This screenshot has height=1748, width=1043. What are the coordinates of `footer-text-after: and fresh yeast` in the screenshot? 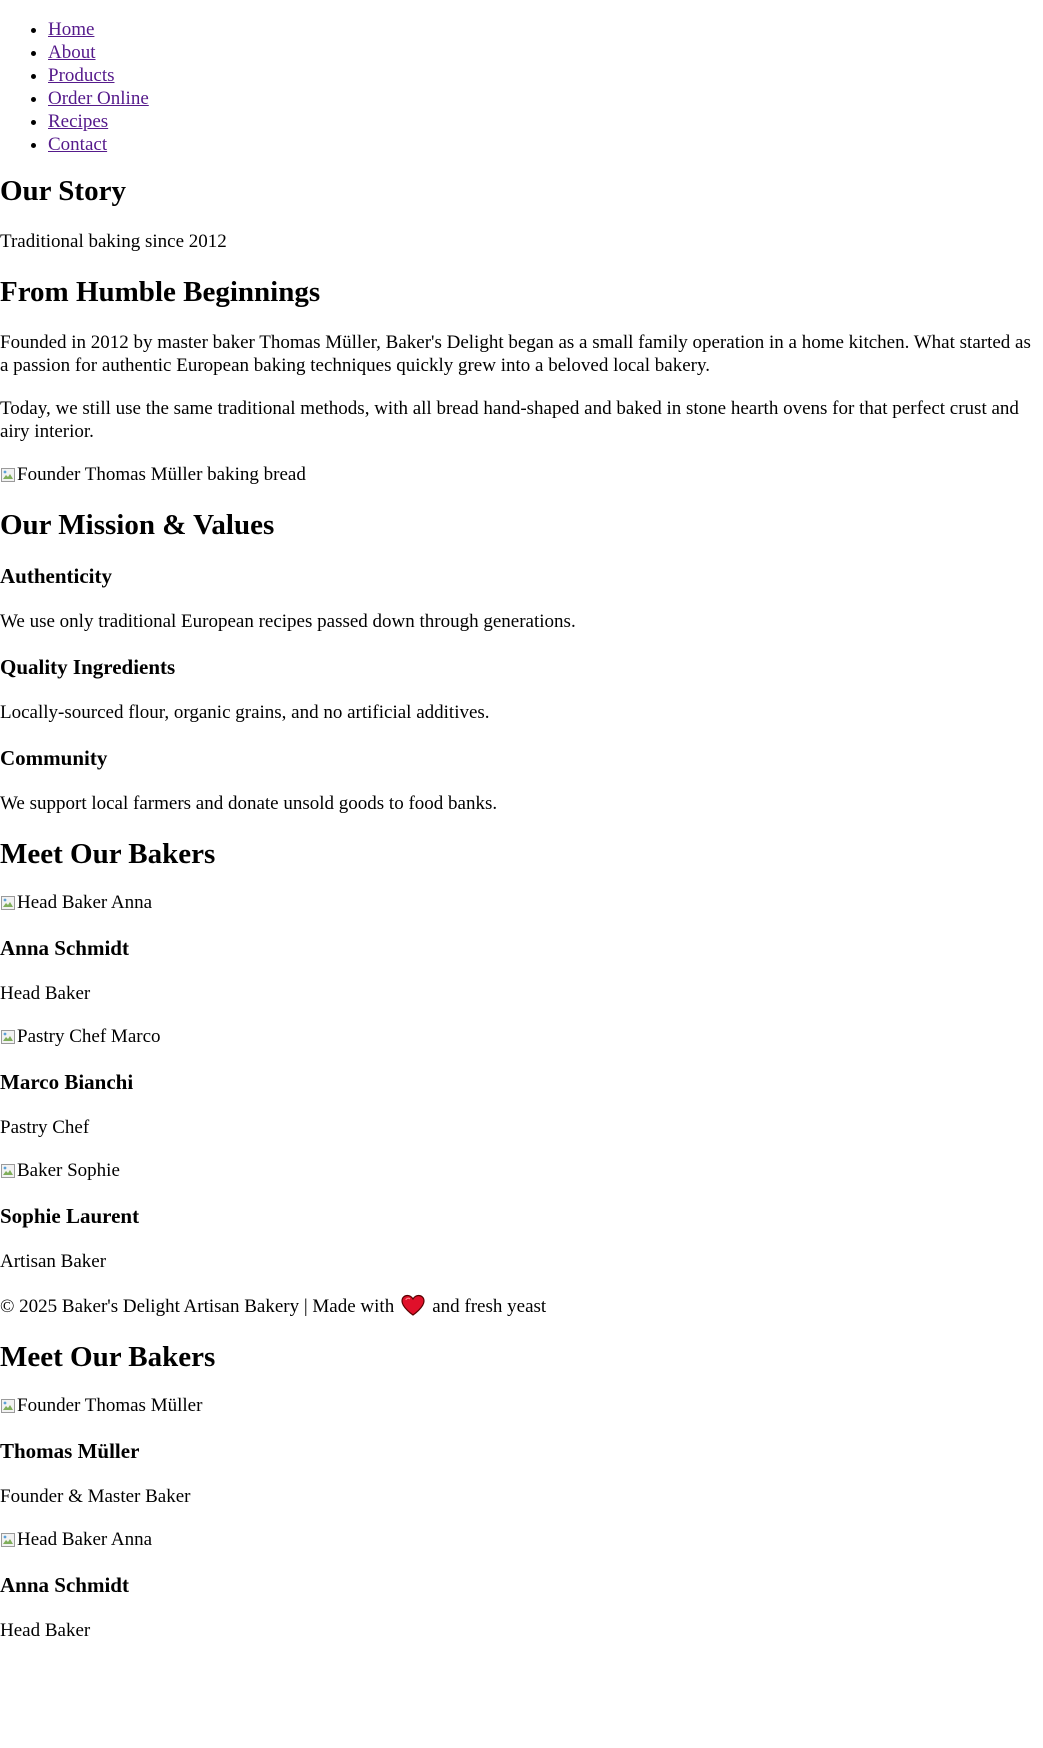 It's located at (489, 1306).